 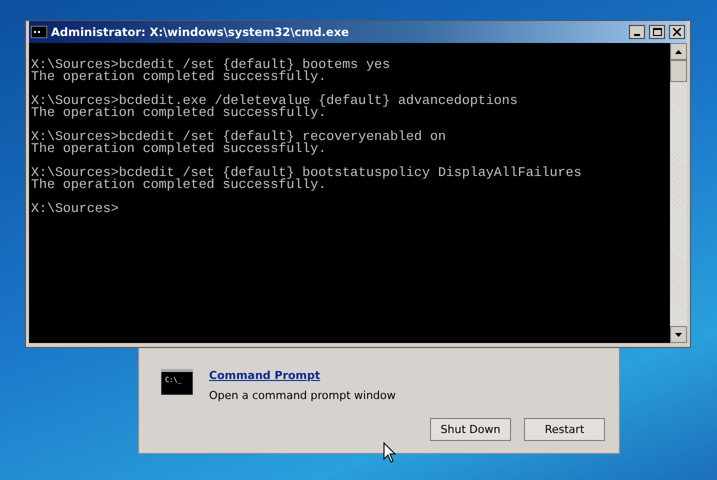 I want to click on command-prompt-link: Command Prompt, so click(x=302, y=375).